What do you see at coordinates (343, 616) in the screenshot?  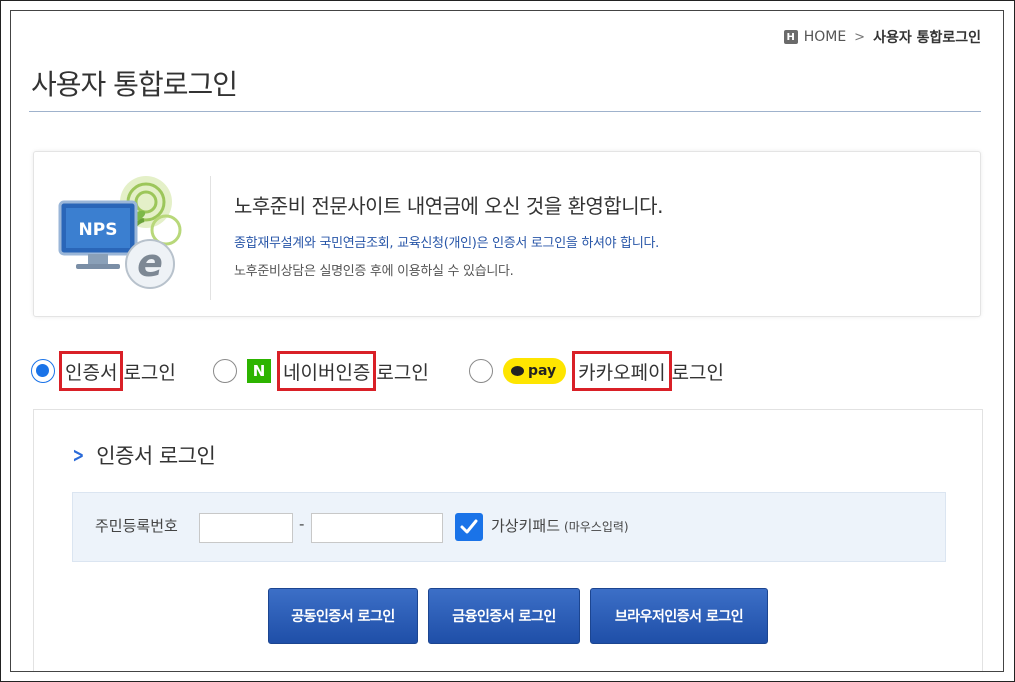 I see `joint-cert-login-button: 공동인증서 로그인` at bounding box center [343, 616].